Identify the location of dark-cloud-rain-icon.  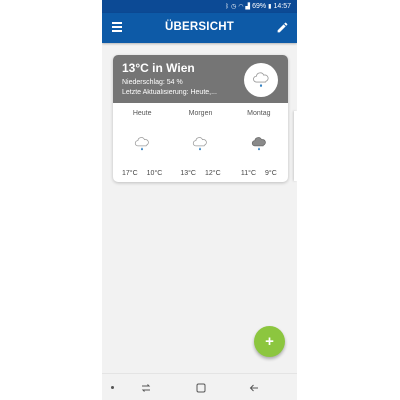
(258, 144).